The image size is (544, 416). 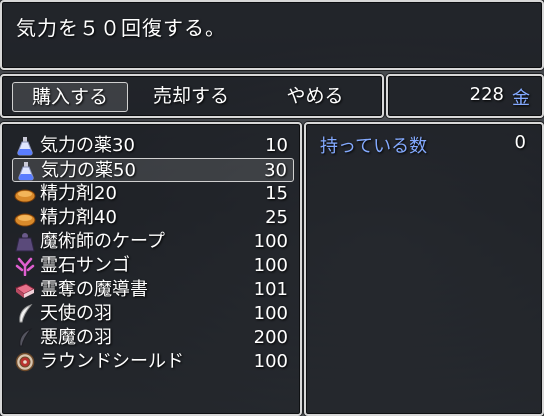 What do you see at coordinates (153, 266) in the screenshot?
I see `list-item: 霊石サンゴ 100` at bounding box center [153, 266].